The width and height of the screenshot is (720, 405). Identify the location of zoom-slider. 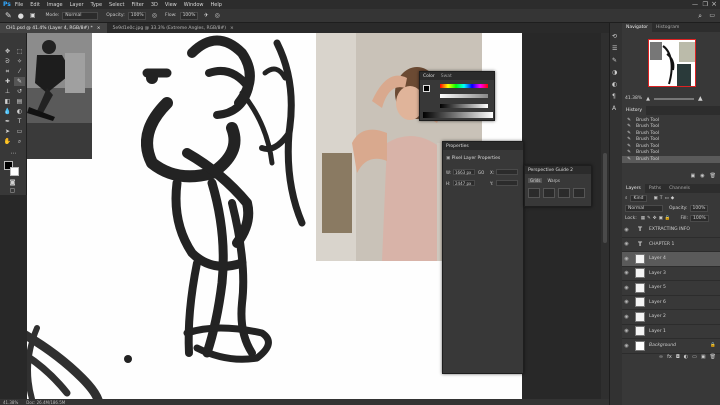
(674, 98).